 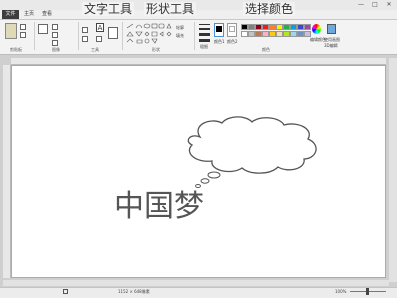 What do you see at coordinates (55, 27) in the screenshot?
I see `crop-icon` at bounding box center [55, 27].